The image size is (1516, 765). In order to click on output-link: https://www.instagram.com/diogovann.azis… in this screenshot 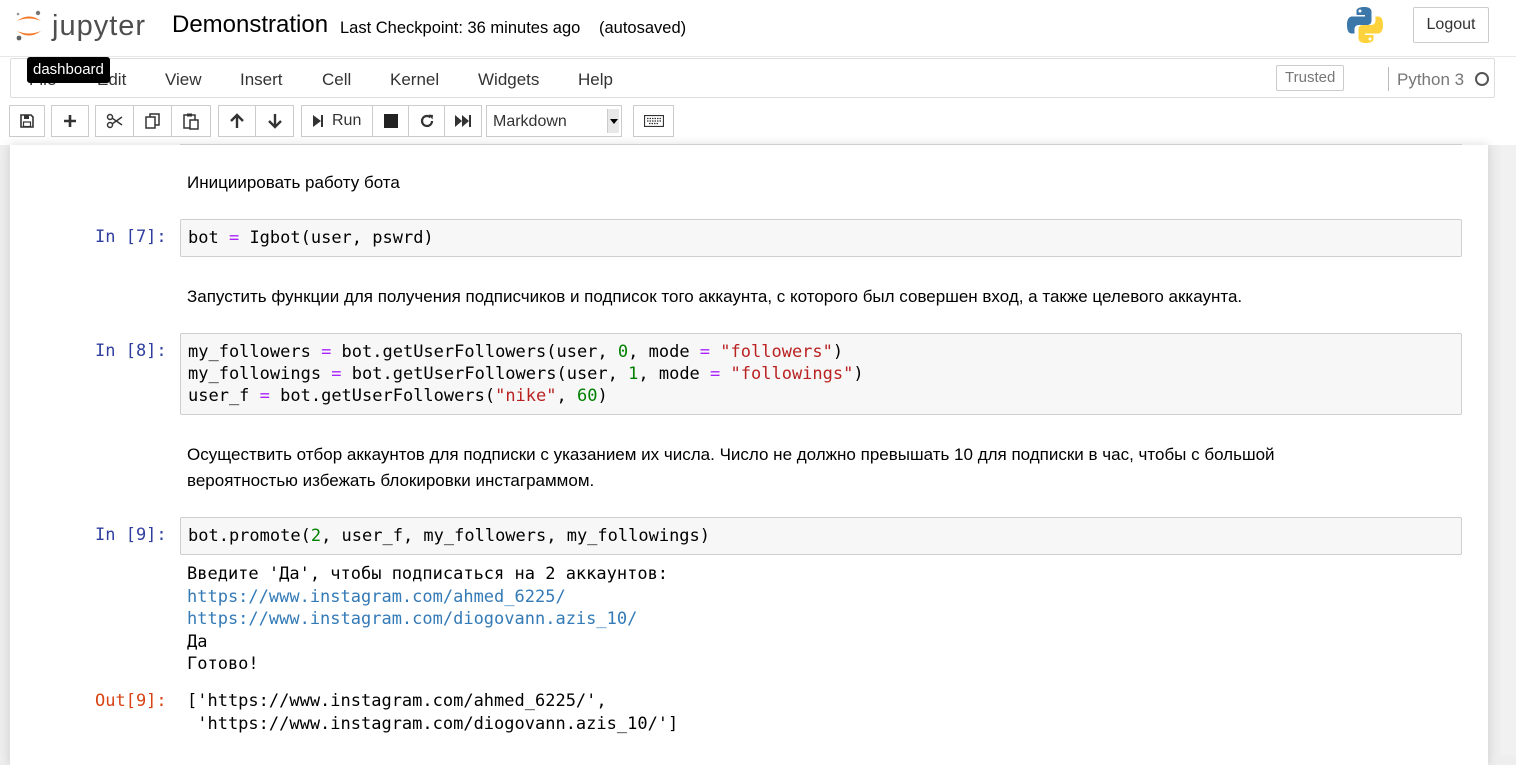, I will do `click(412, 619)`.